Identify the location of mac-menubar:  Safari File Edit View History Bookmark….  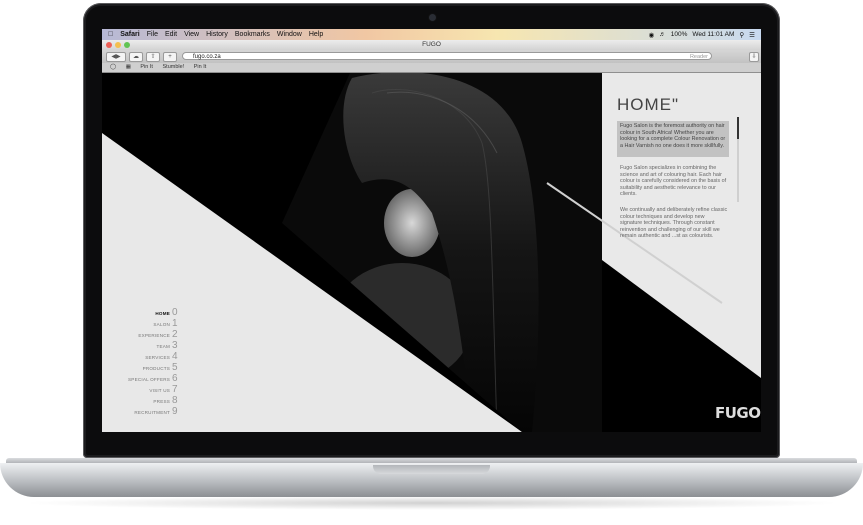
(431, 34).